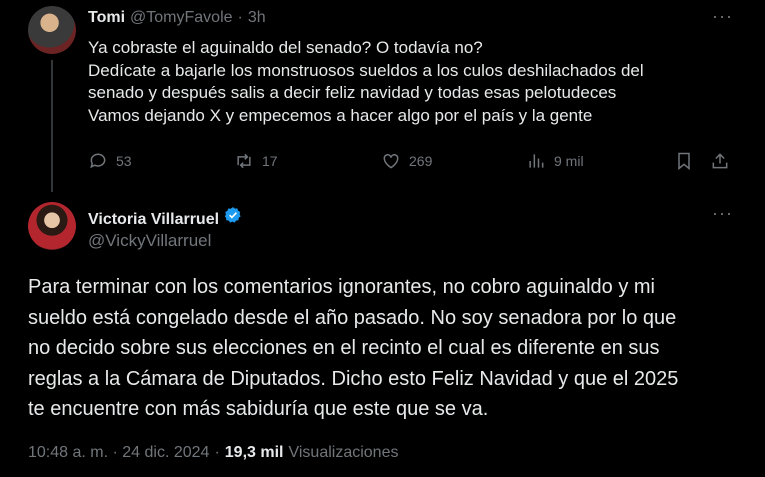 The width and height of the screenshot is (765, 477). Describe the element at coordinates (722, 16) in the screenshot. I see `reply-more-icon: ···` at that location.